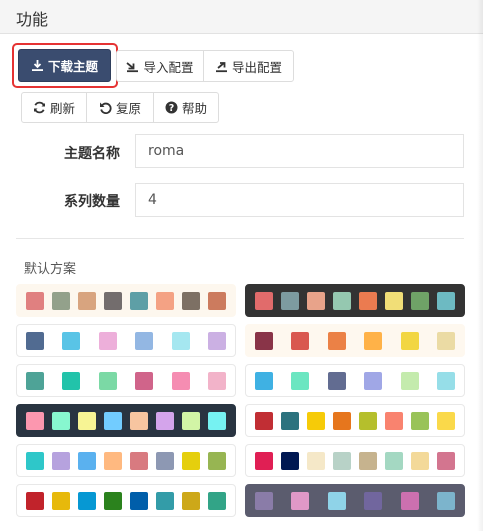  I want to click on theme-name-label: 主题名称, so click(92, 154).